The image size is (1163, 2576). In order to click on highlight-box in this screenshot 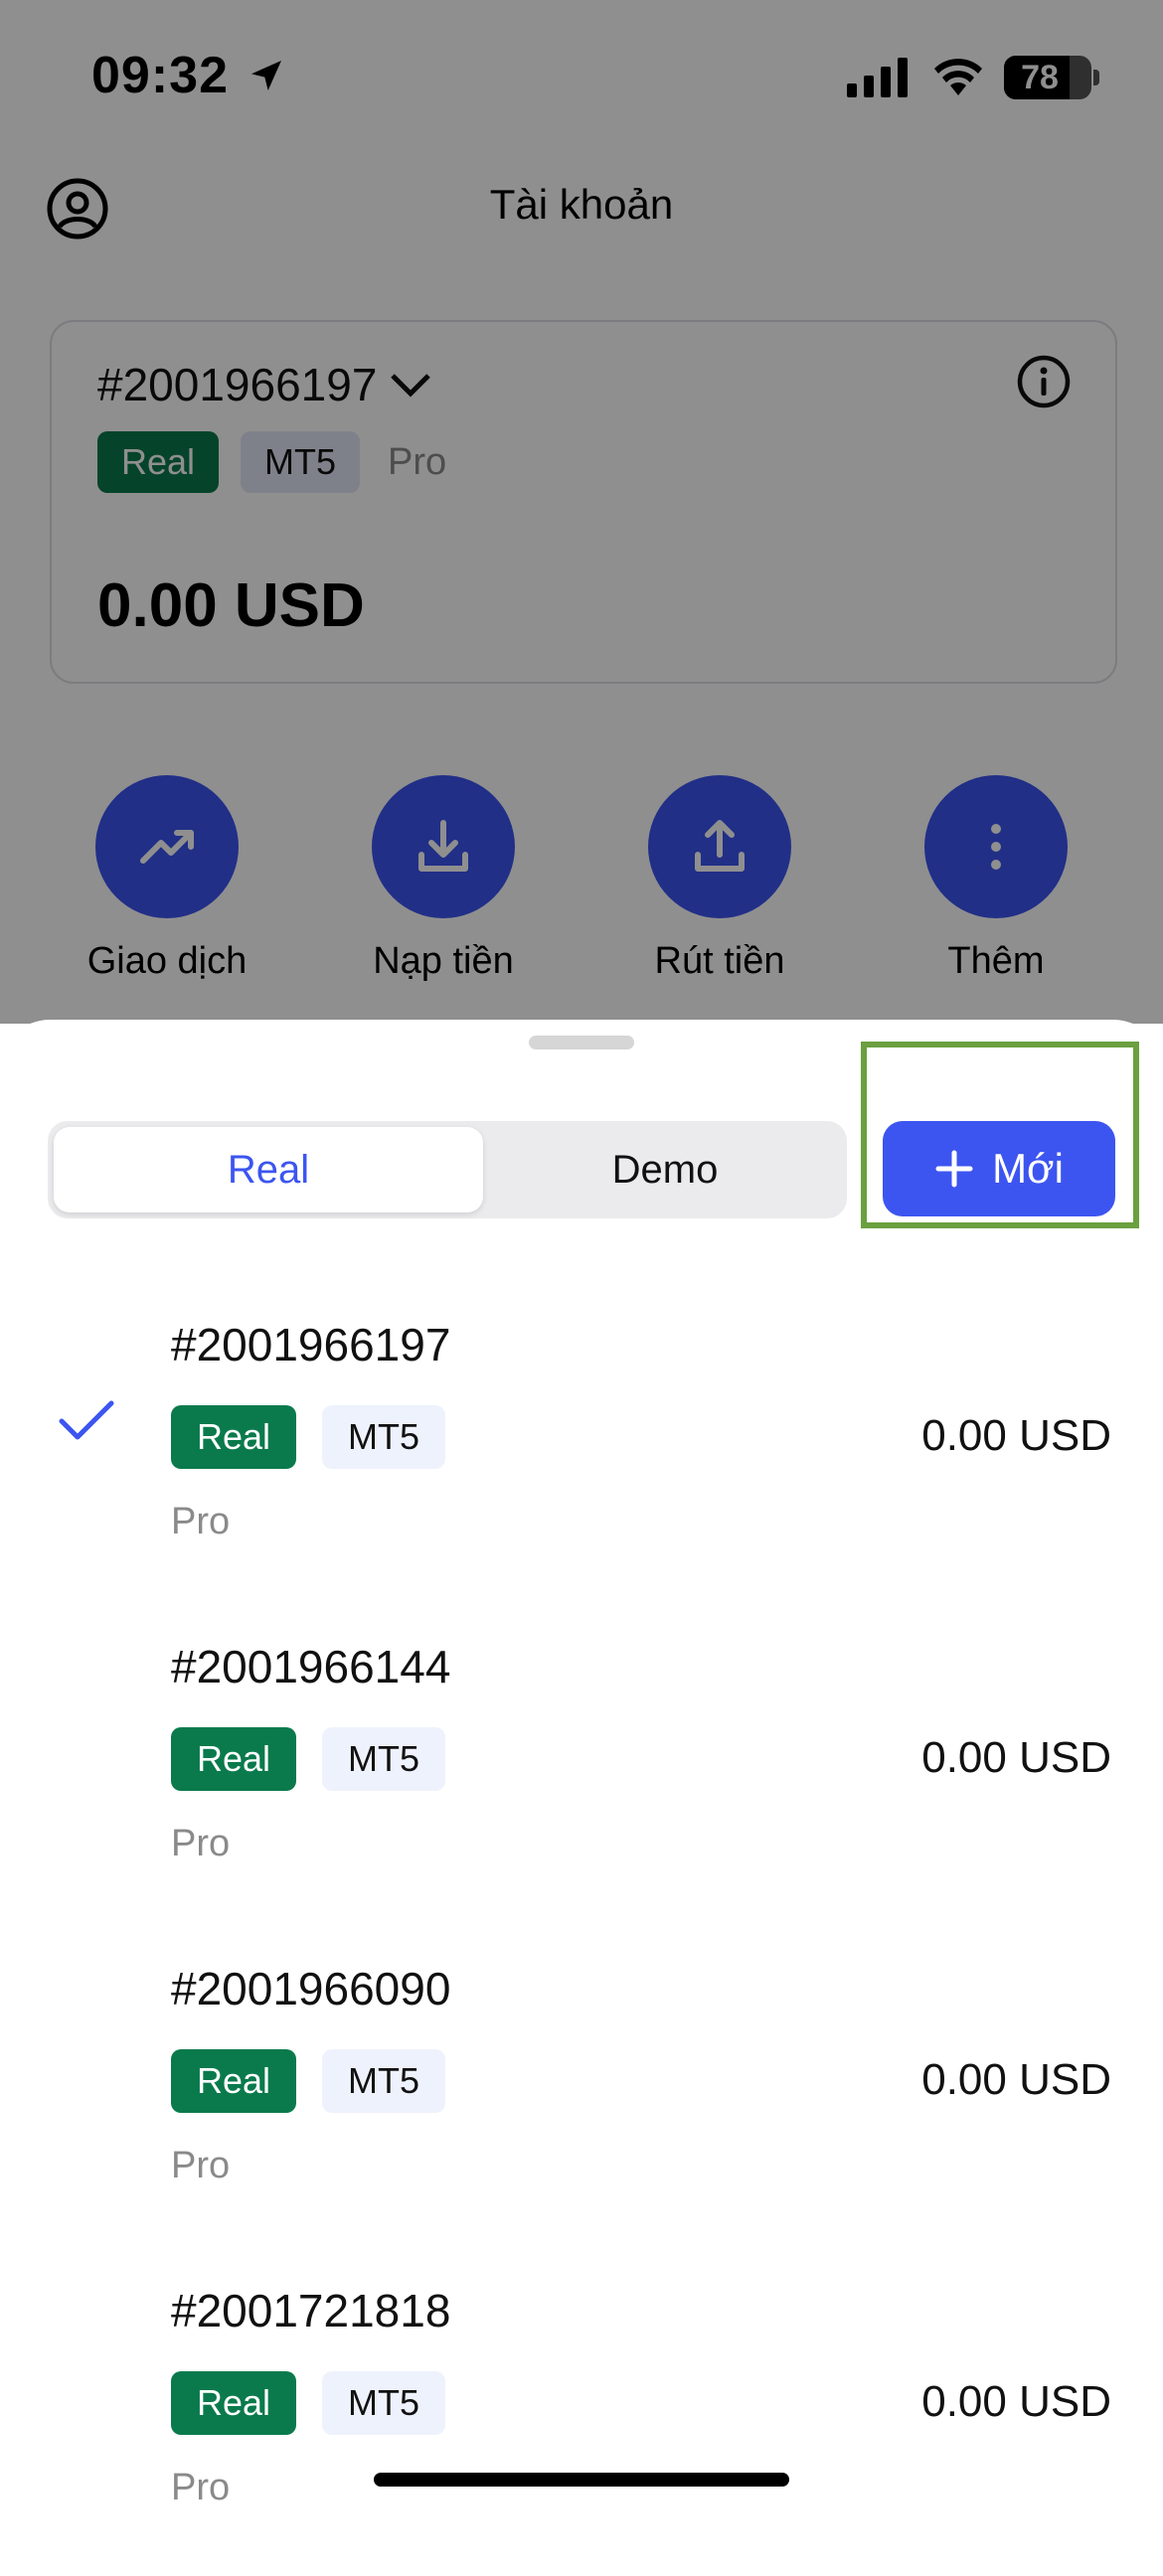, I will do `click(1000, 1135)`.